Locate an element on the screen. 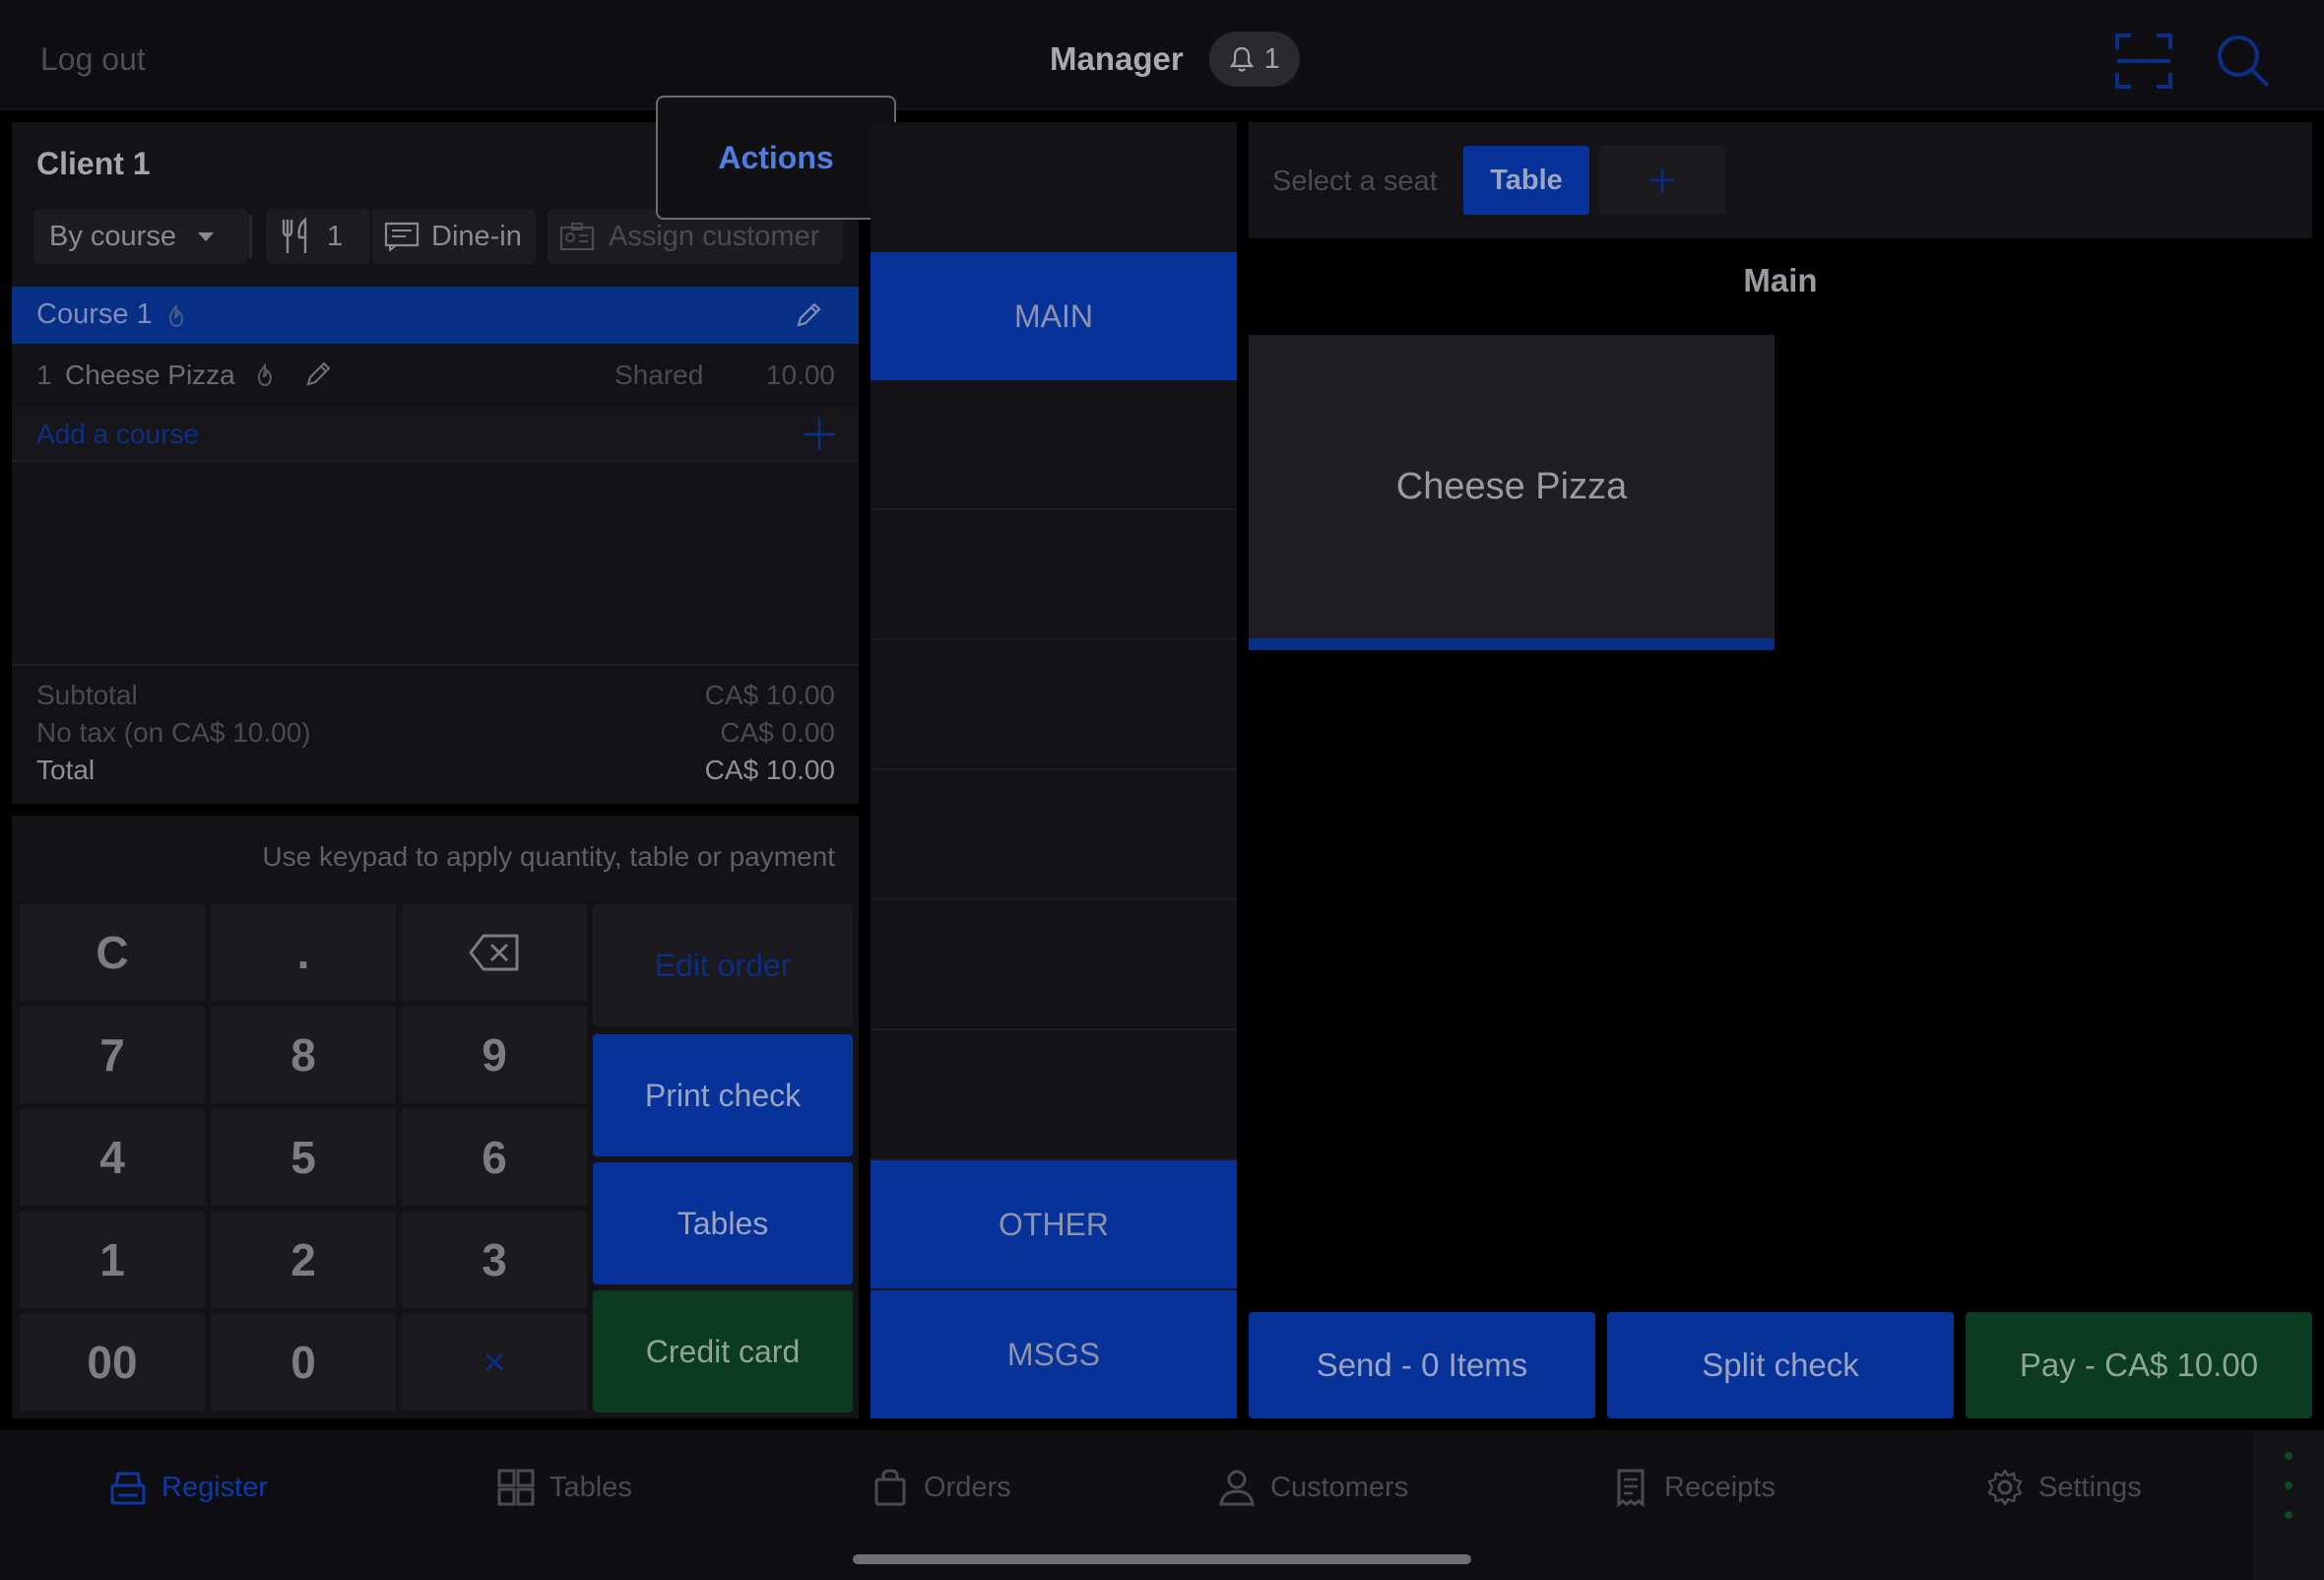  actions-label: Actions is located at coordinates (776, 157).